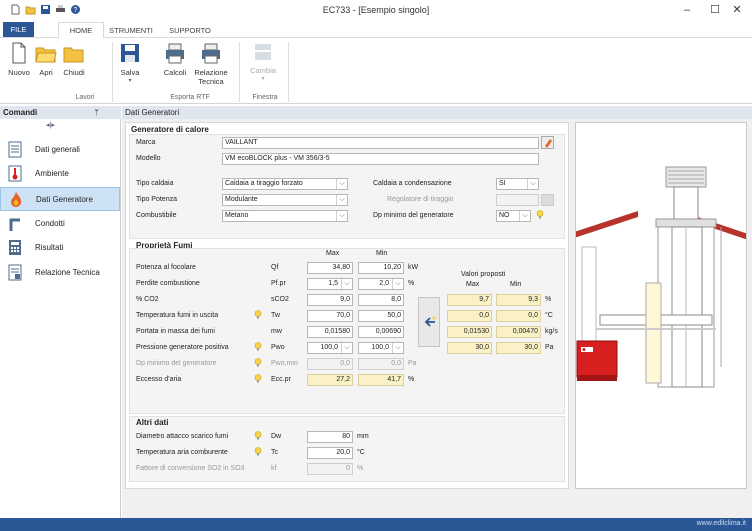  I want to click on salva-dropdown-arrow: ▾, so click(130, 80).